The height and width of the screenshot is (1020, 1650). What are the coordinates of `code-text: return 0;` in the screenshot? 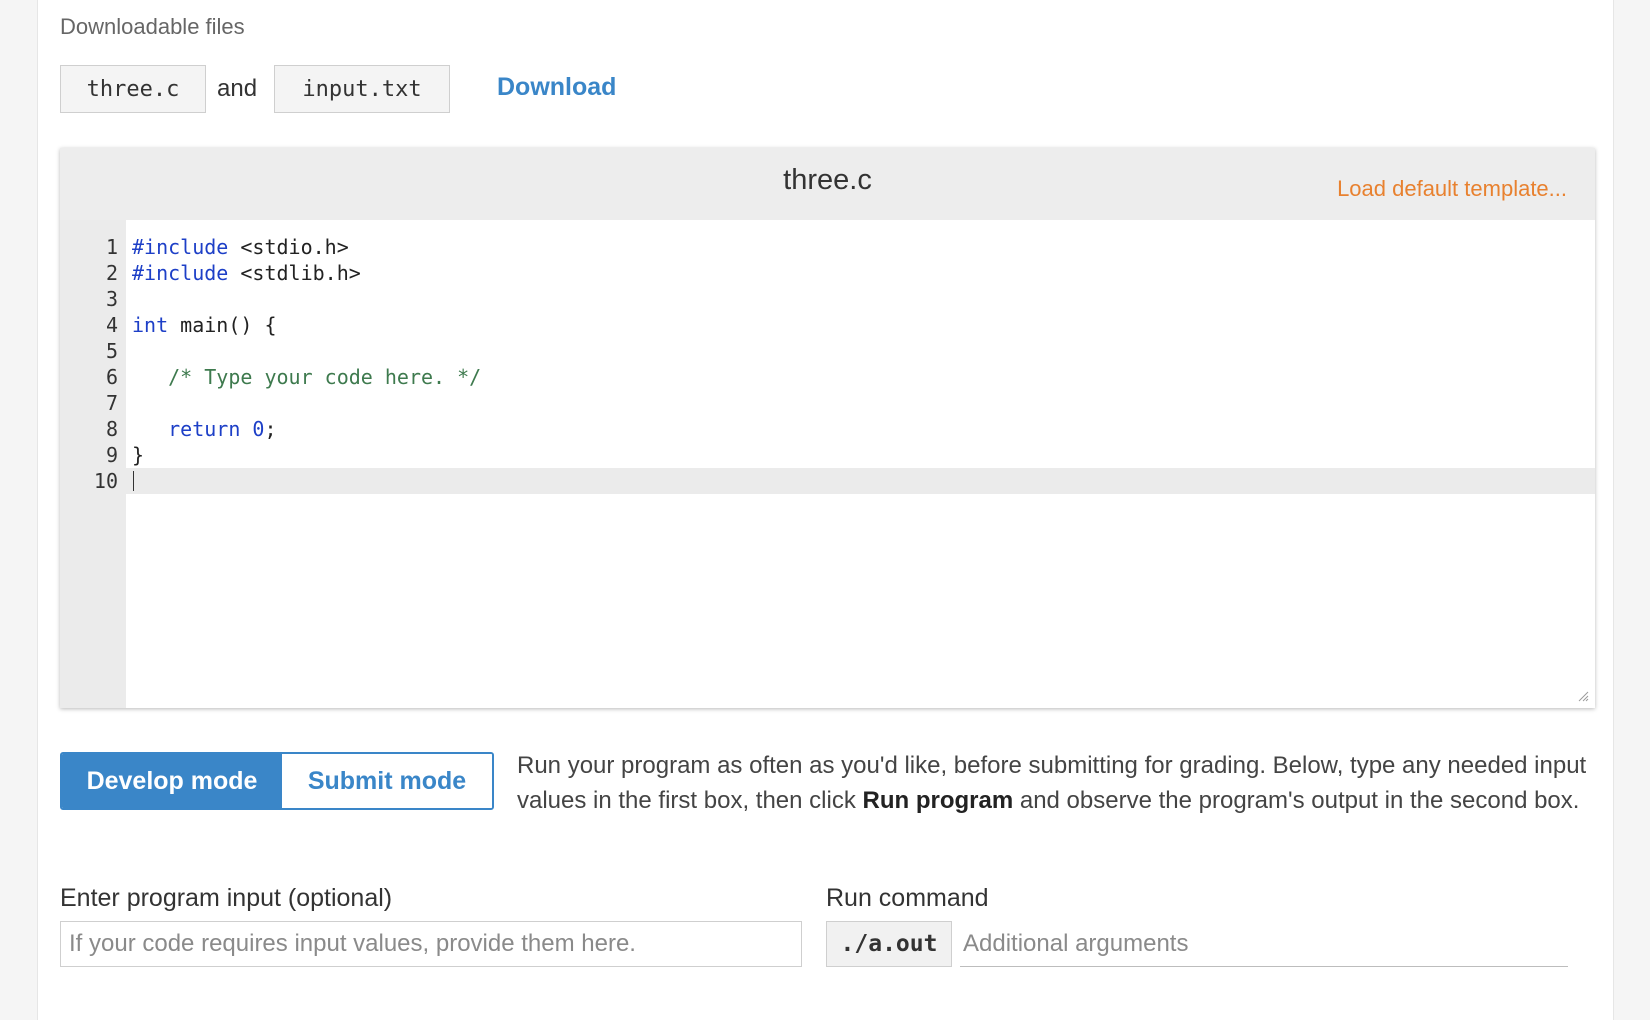 It's located at (204, 429).